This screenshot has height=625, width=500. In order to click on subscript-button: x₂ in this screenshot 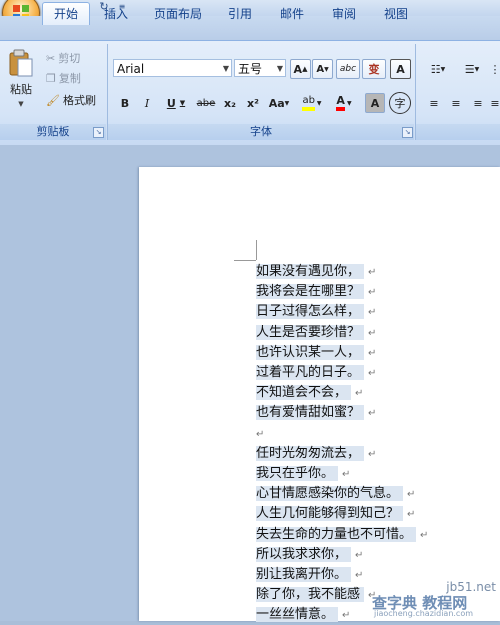, I will do `click(230, 103)`.